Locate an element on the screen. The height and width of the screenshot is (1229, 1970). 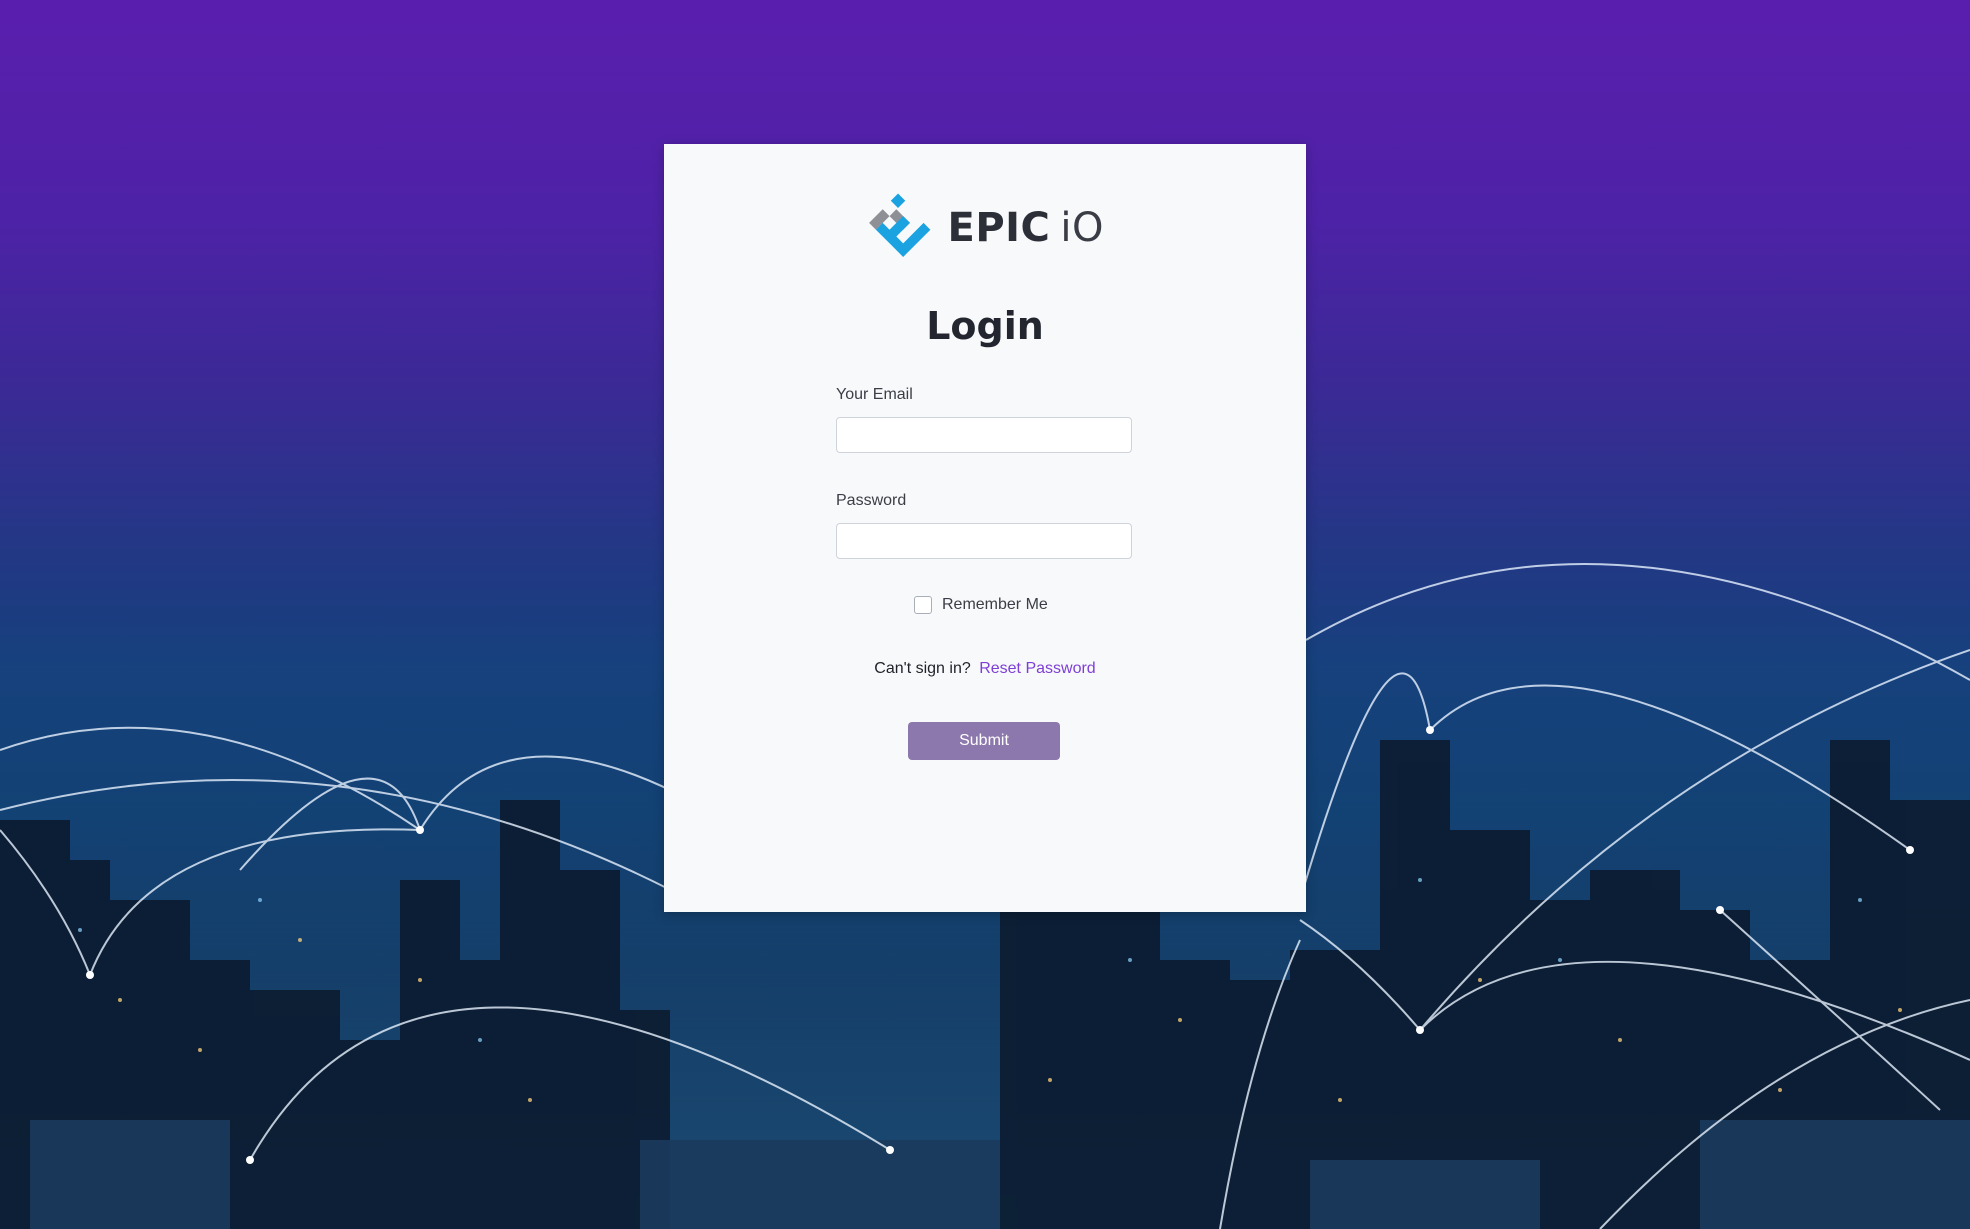
remember-me-label: Remember Me is located at coordinates (995, 605).